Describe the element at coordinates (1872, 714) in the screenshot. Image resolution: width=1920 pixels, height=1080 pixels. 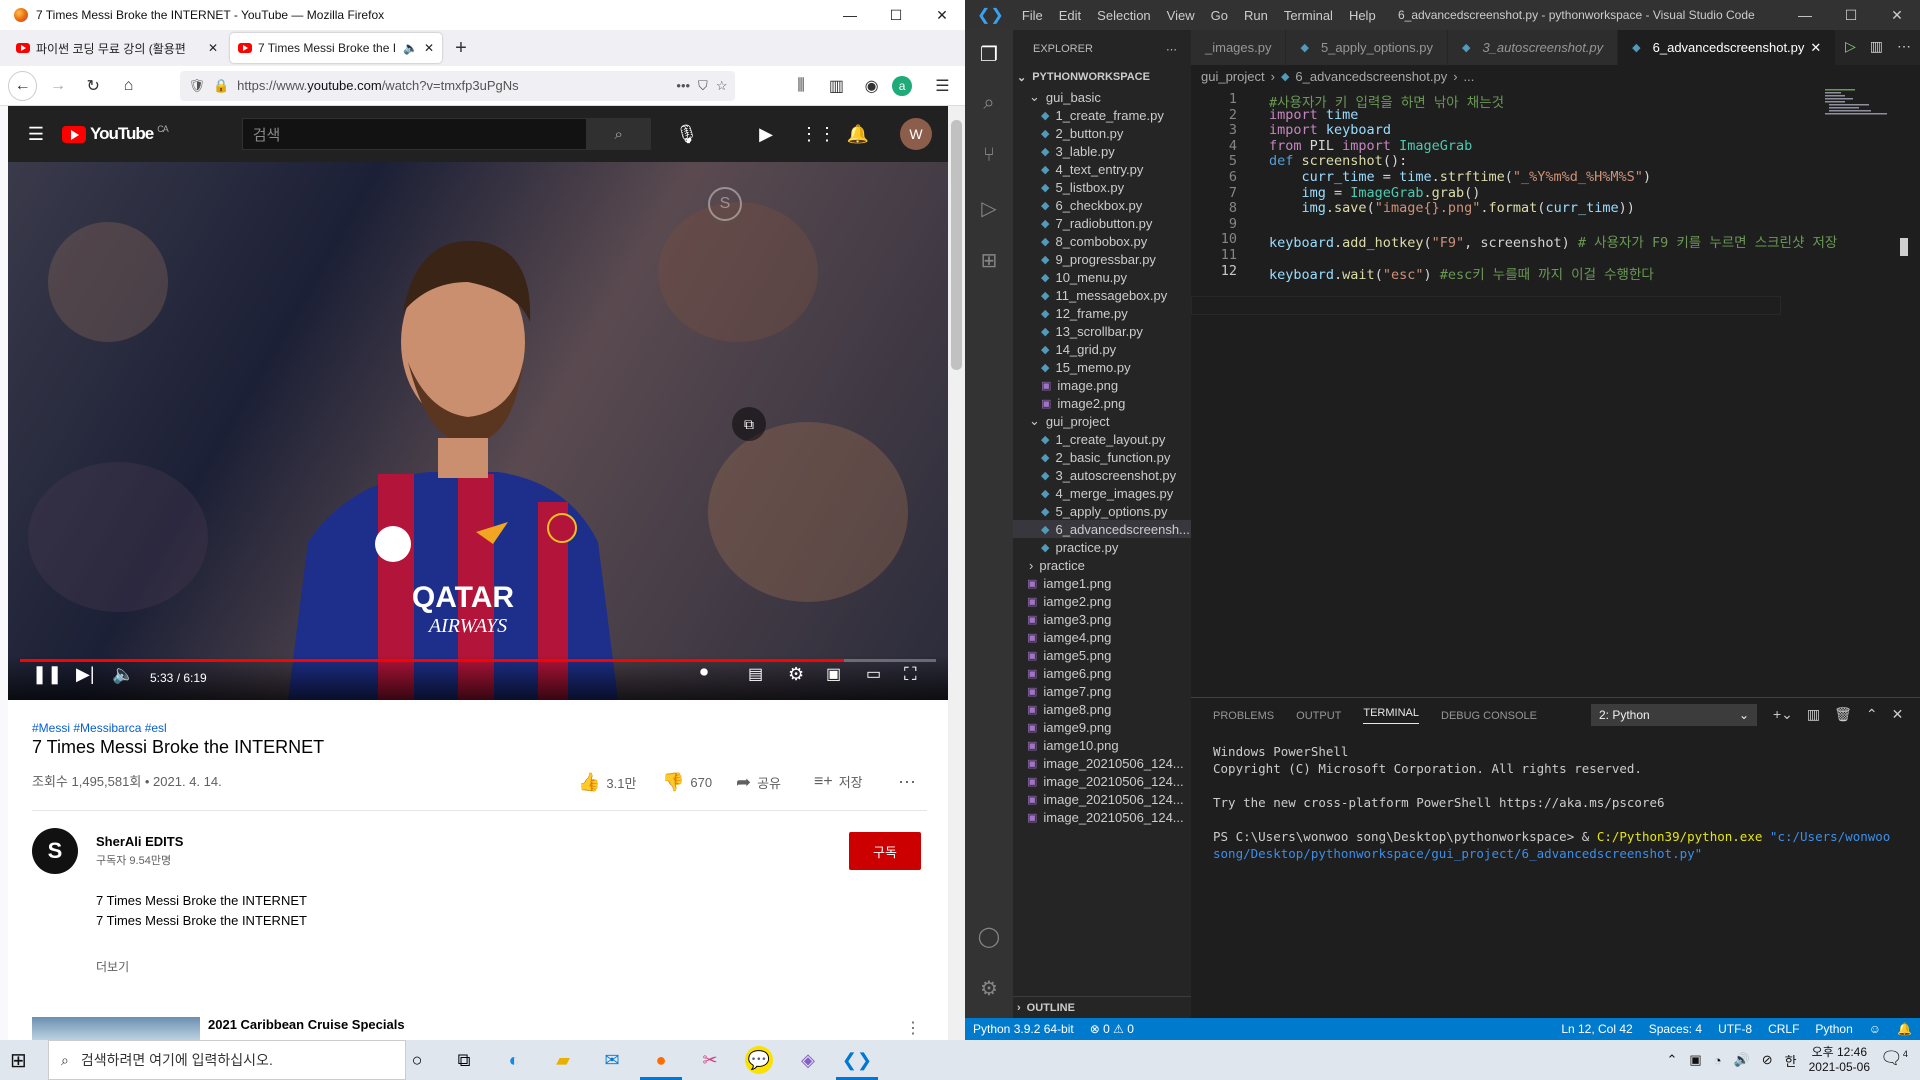
I see `maximize-panel-icon: ⌃` at that location.